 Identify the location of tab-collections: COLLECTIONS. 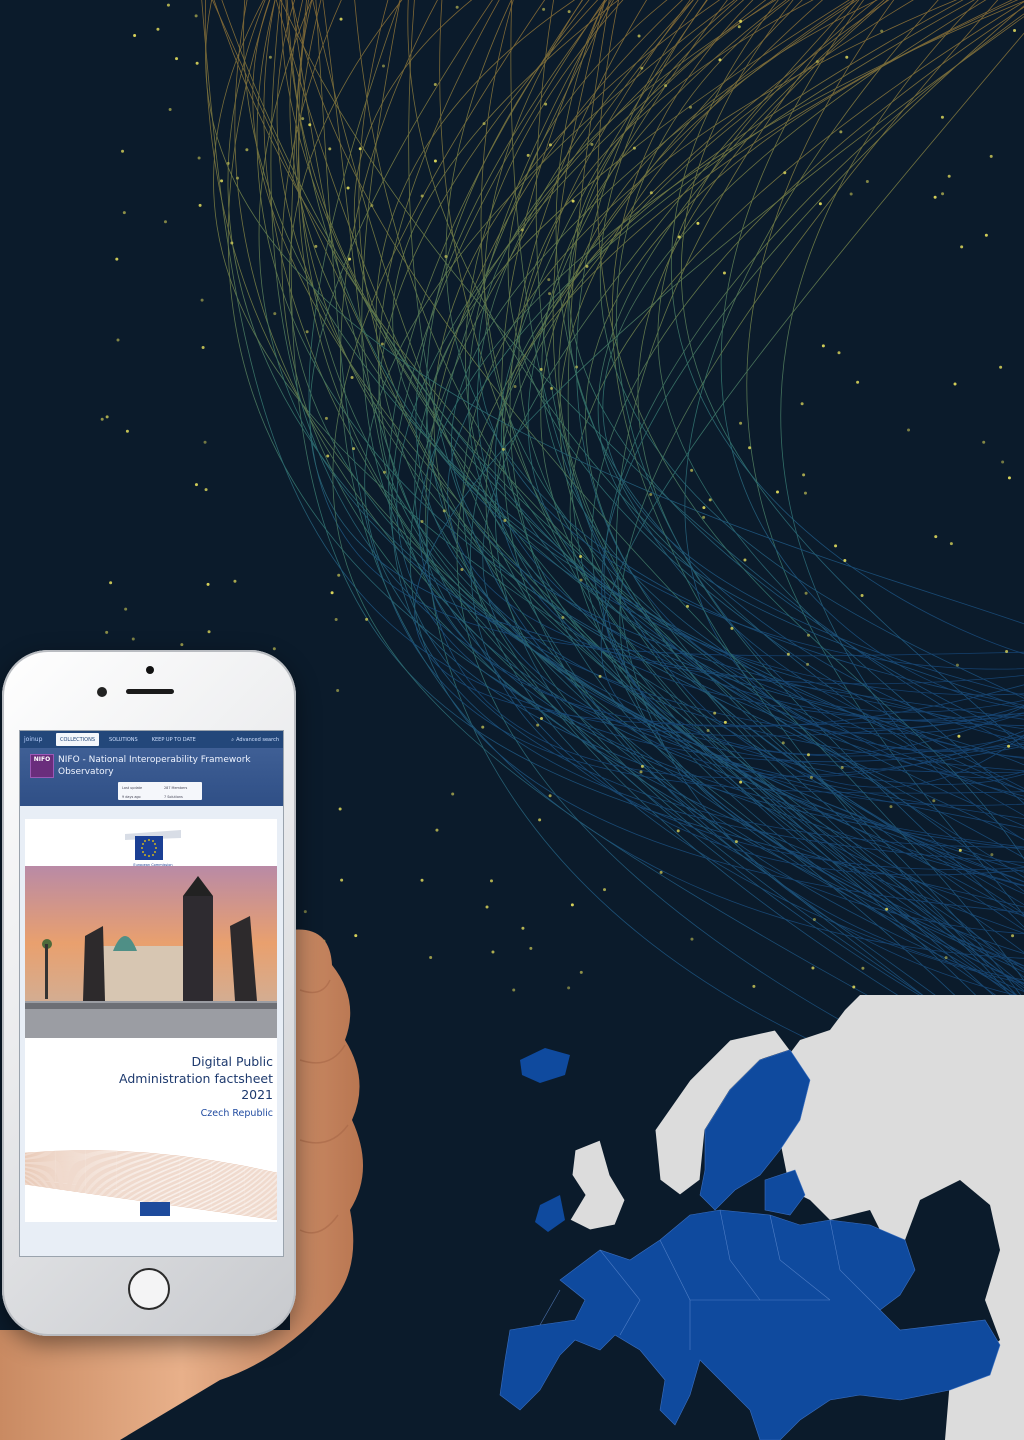
(78, 739).